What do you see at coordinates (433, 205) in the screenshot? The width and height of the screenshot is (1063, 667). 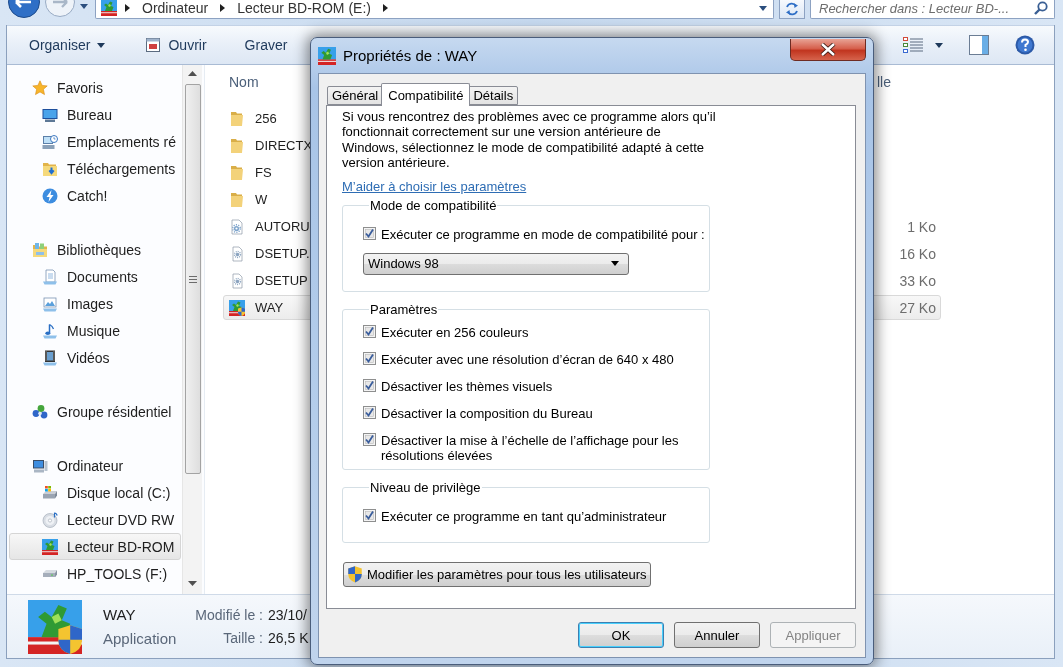 I see `group-title: Mode de compatibilité` at bounding box center [433, 205].